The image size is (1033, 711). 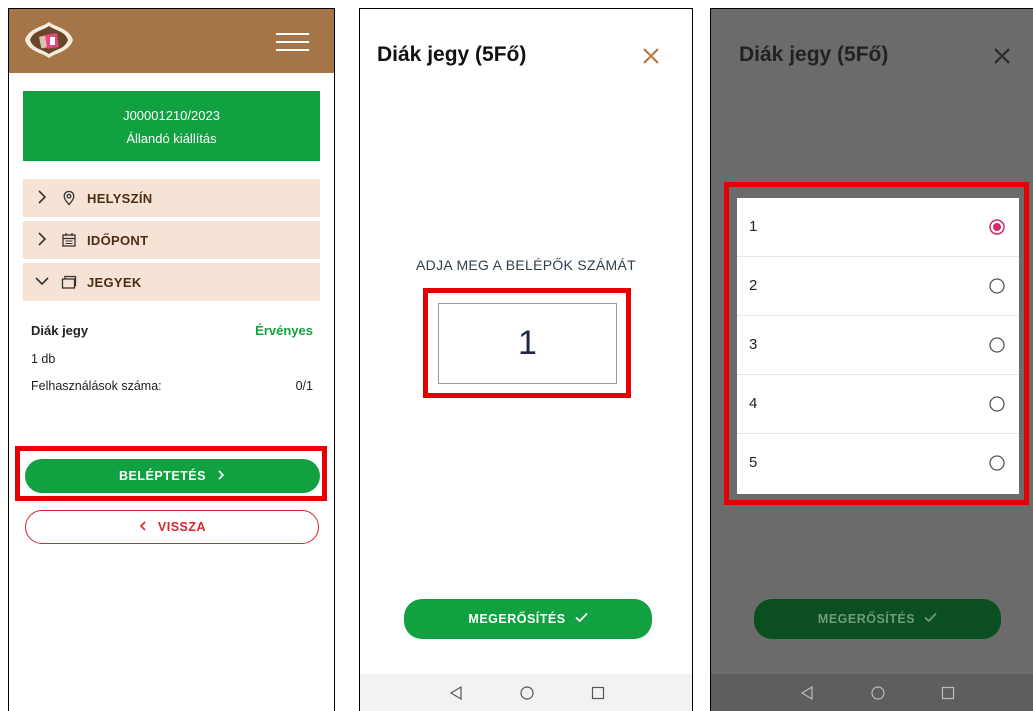 I want to click on ticket-row: Diák jegy Érvényes, so click(x=172, y=330).